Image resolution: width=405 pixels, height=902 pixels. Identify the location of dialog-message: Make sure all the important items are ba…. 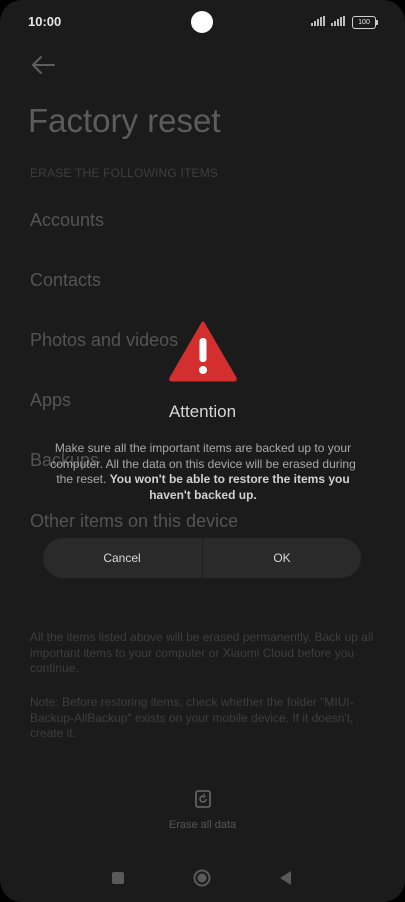
(203, 472).